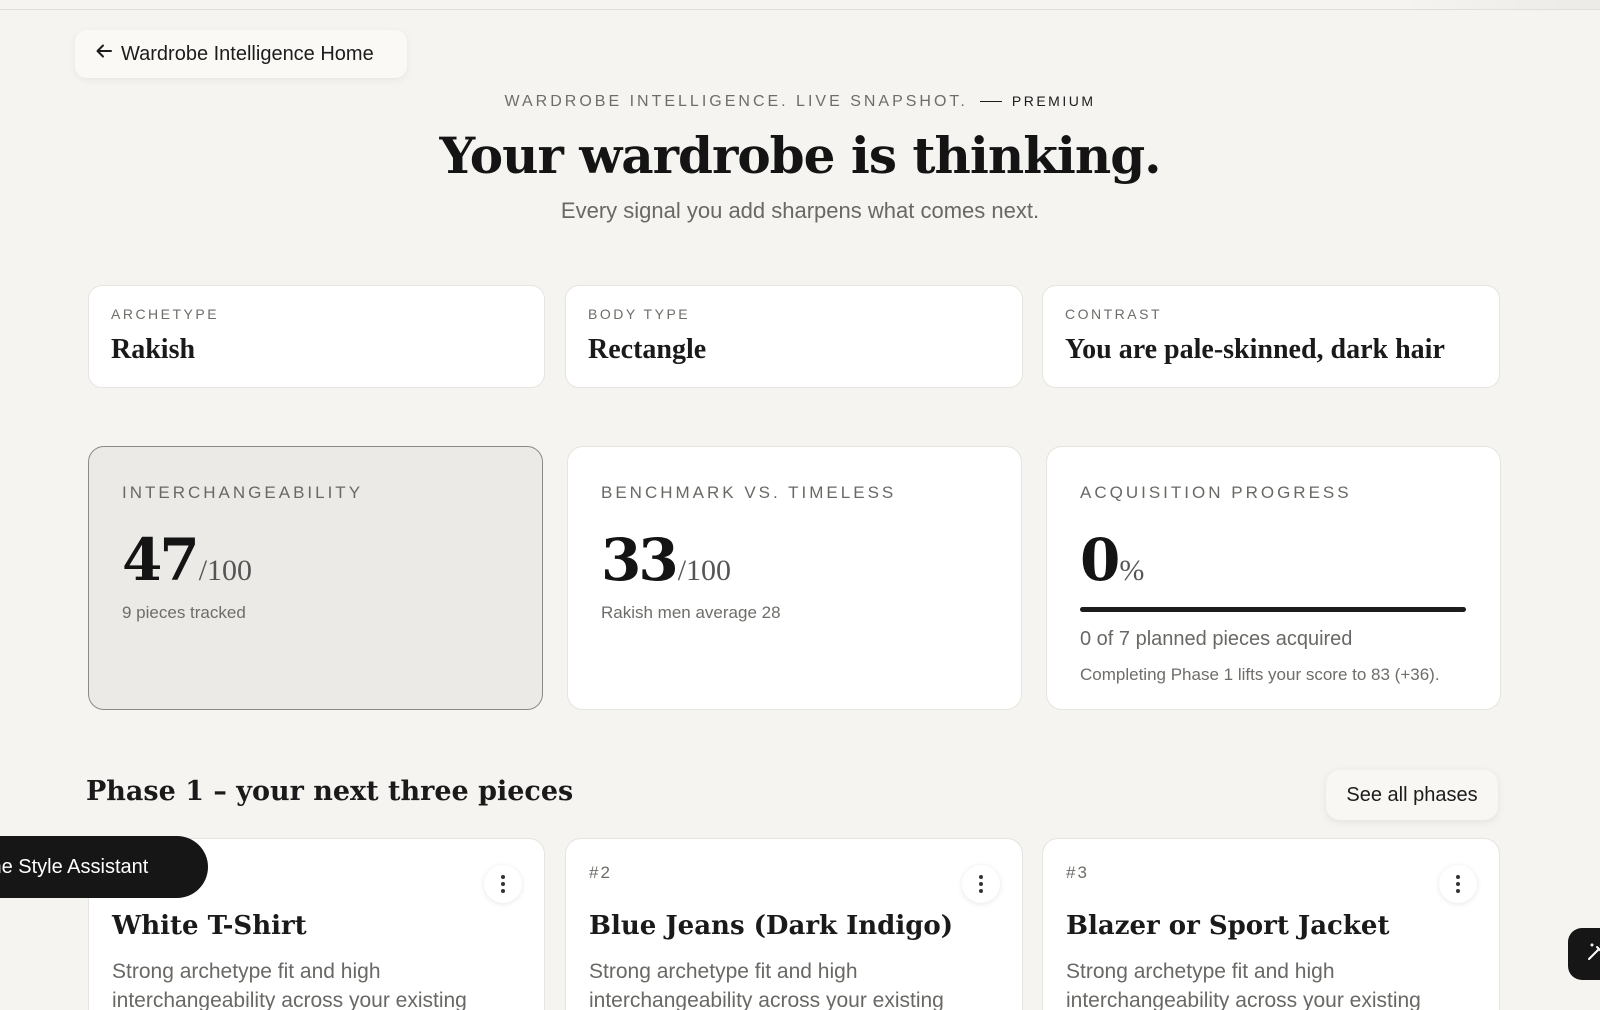  What do you see at coordinates (1273, 609) in the screenshot?
I see `acquisition-progress-bar` at bounding box center [1273, 609].